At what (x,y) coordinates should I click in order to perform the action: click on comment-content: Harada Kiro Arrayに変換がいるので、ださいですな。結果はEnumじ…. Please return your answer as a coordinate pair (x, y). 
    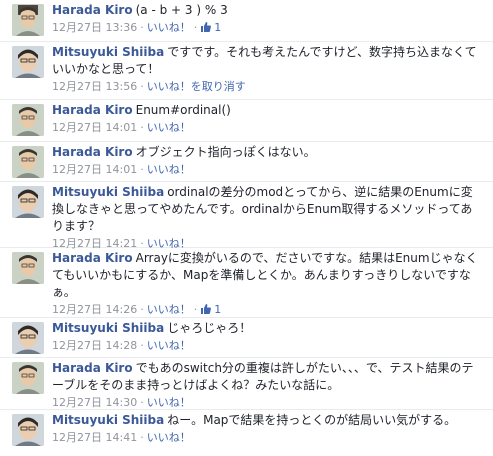
    Looking at the image, I should click on (267, 284).